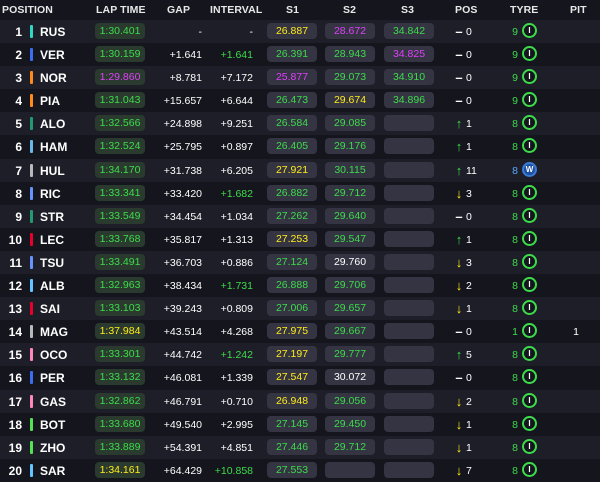 This screenshot has width=600, height=482. I want to click on interval-value: +0.897, so click(236, 147).